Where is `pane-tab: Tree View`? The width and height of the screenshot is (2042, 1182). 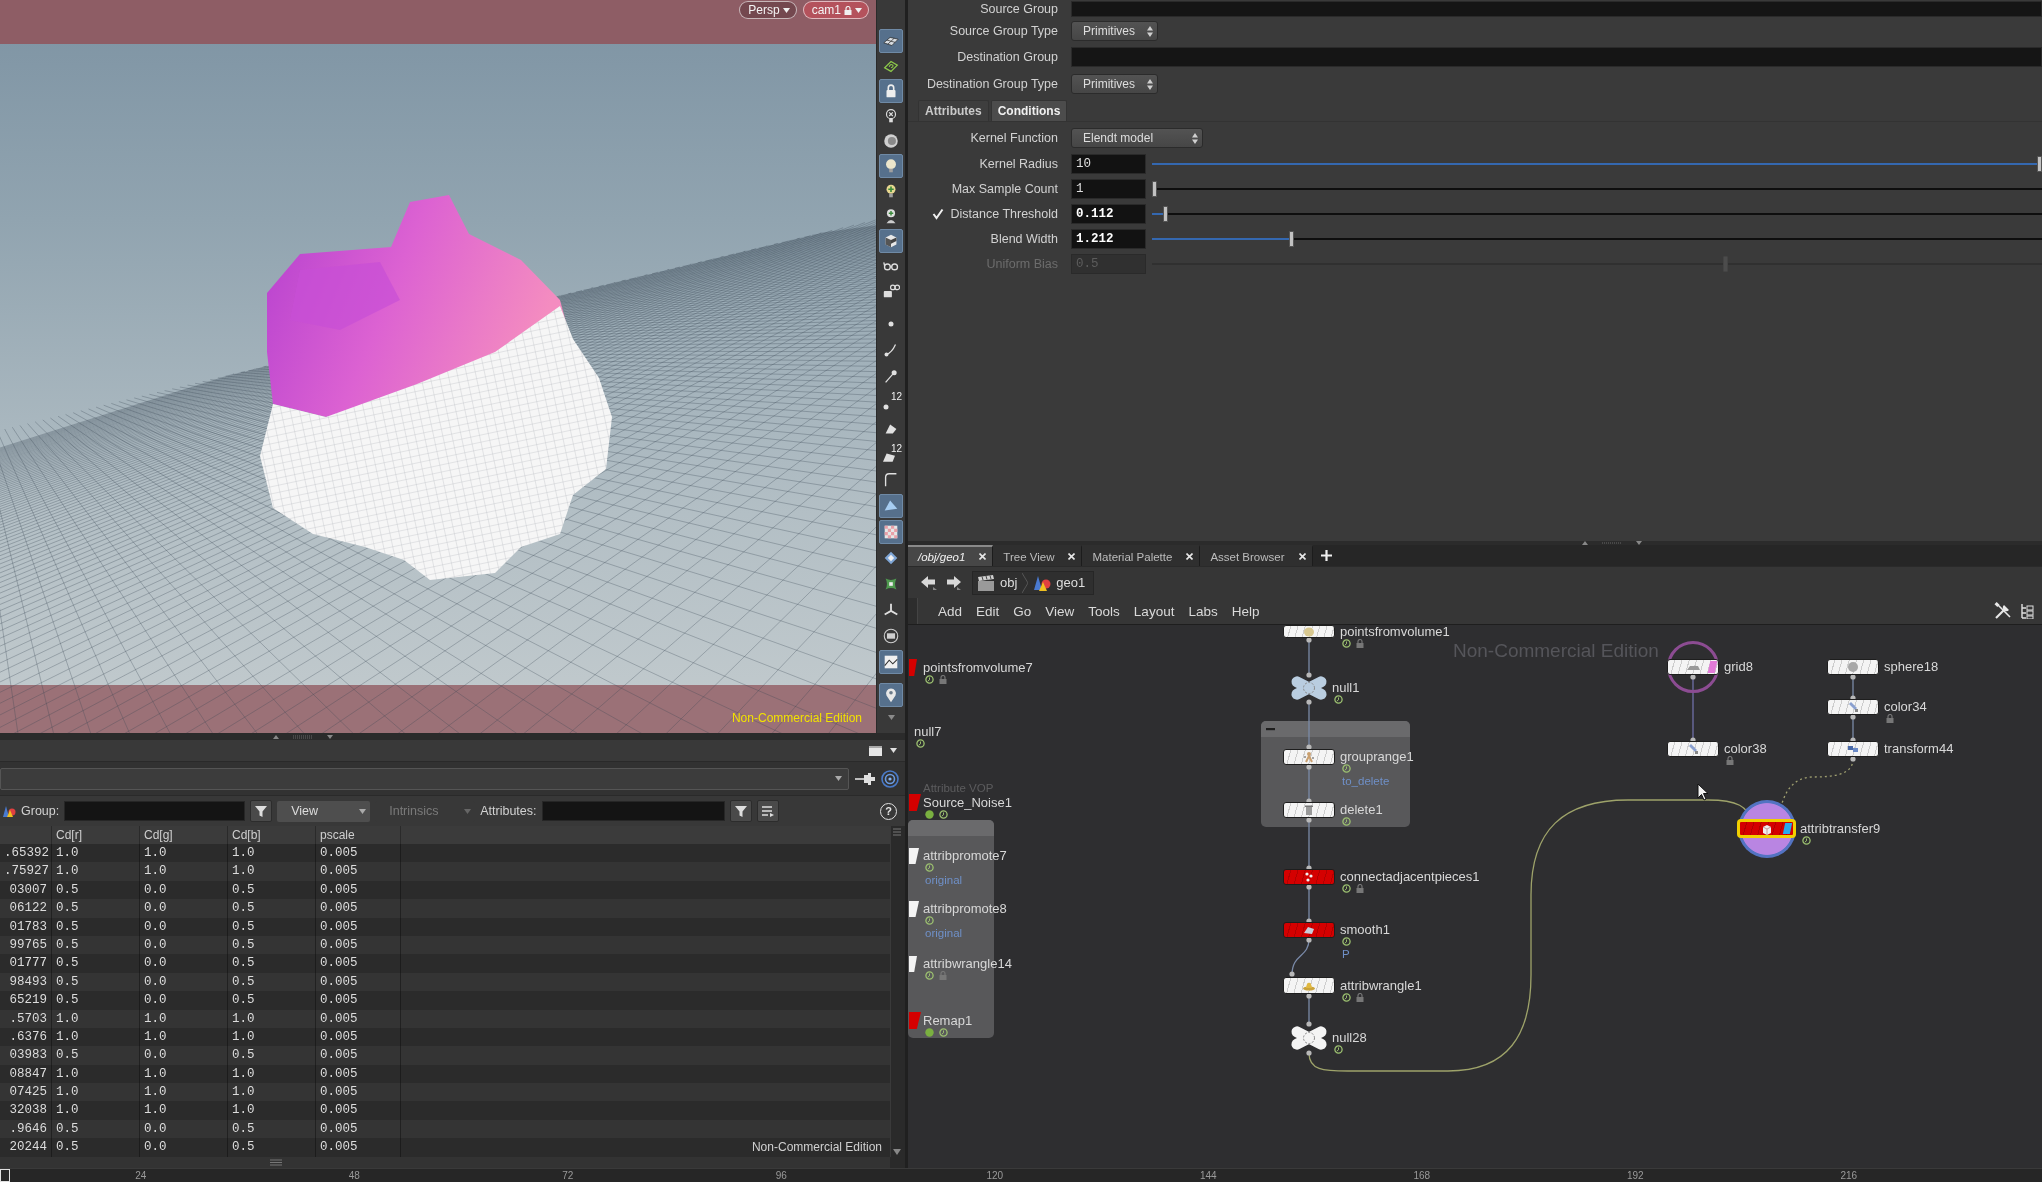 pane-tab: Tree View is located at coordinates (1038, 555).